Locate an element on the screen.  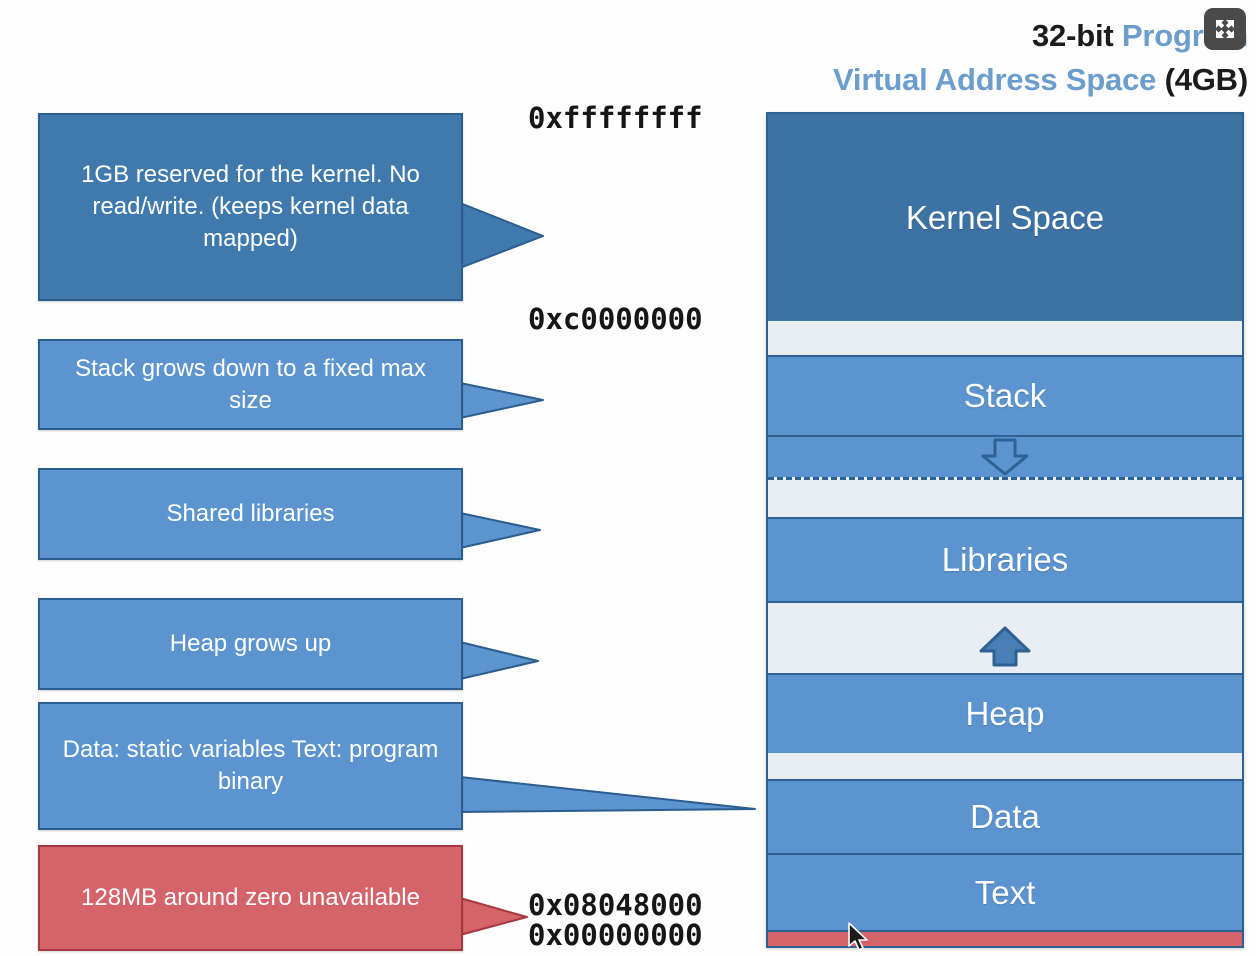
tail-libraries is located at coordinates (500, 530).